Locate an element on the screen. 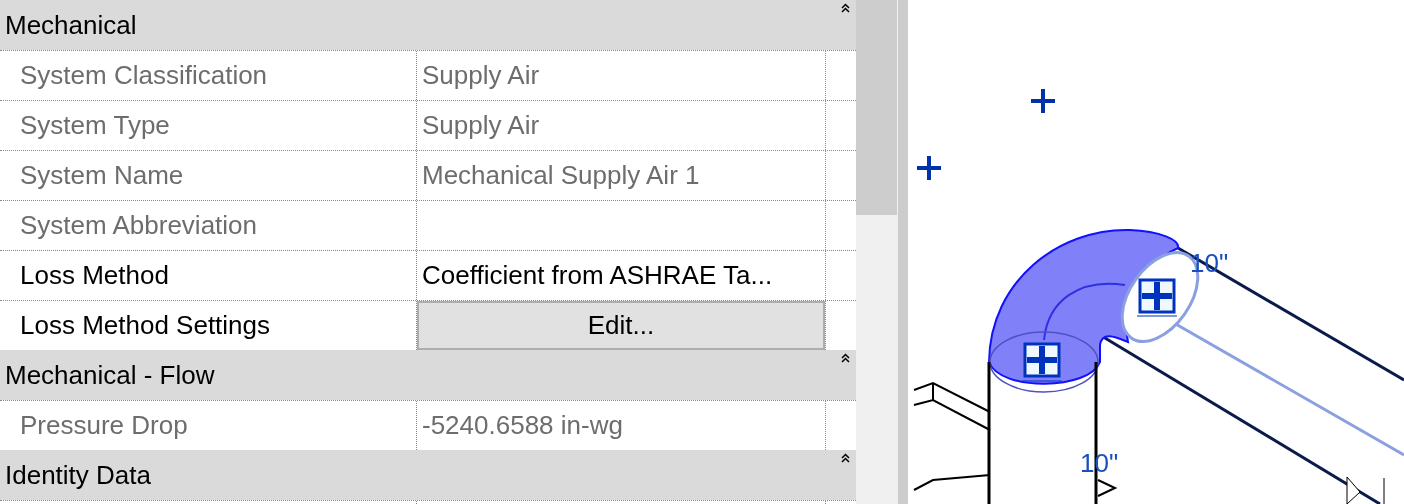  group-title: Identity Data is located at coordinates (78, 475).